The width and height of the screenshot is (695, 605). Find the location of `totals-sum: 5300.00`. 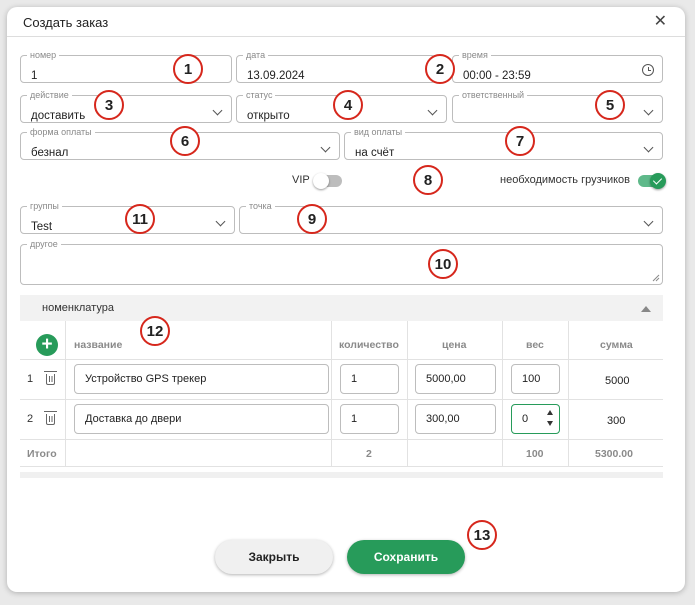

totals-sum: 5300.00 is located at coordinates (614, 454).